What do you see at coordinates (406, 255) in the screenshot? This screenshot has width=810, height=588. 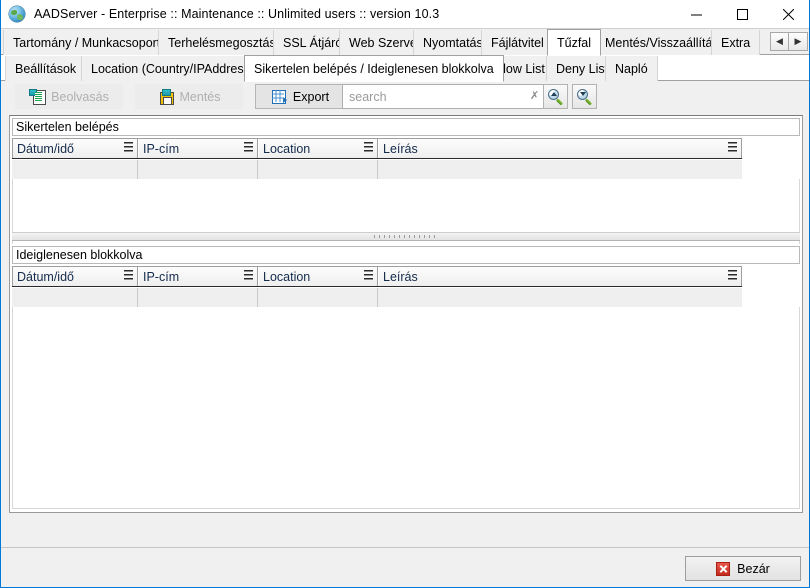 I see `temporarily-blocked-band-title: Ideiglenesen blokkolva` at bounding box center [406, 255].